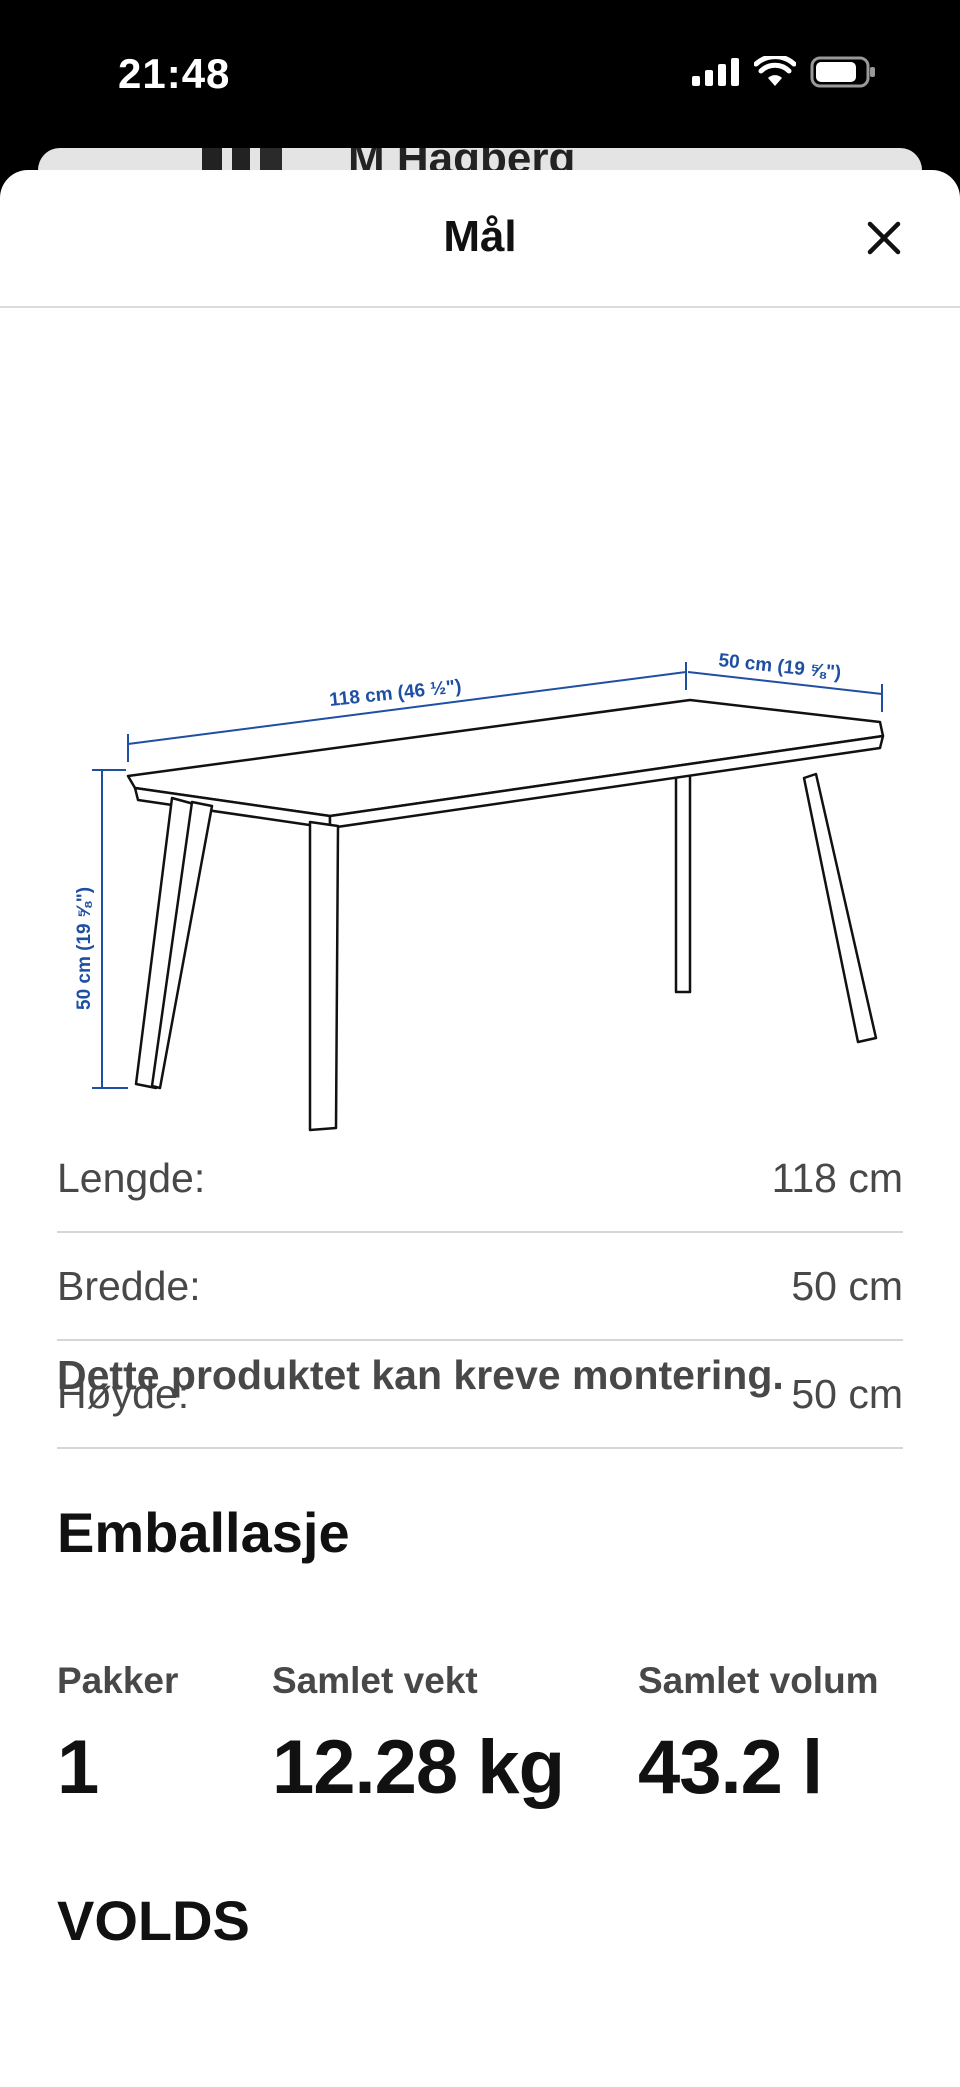 This screenshot has height=2087, width=960. What do you see at coordinates (78, 1767) in the screenshot?
I see `packages-value: 1` at bounding box center [78, 1767].